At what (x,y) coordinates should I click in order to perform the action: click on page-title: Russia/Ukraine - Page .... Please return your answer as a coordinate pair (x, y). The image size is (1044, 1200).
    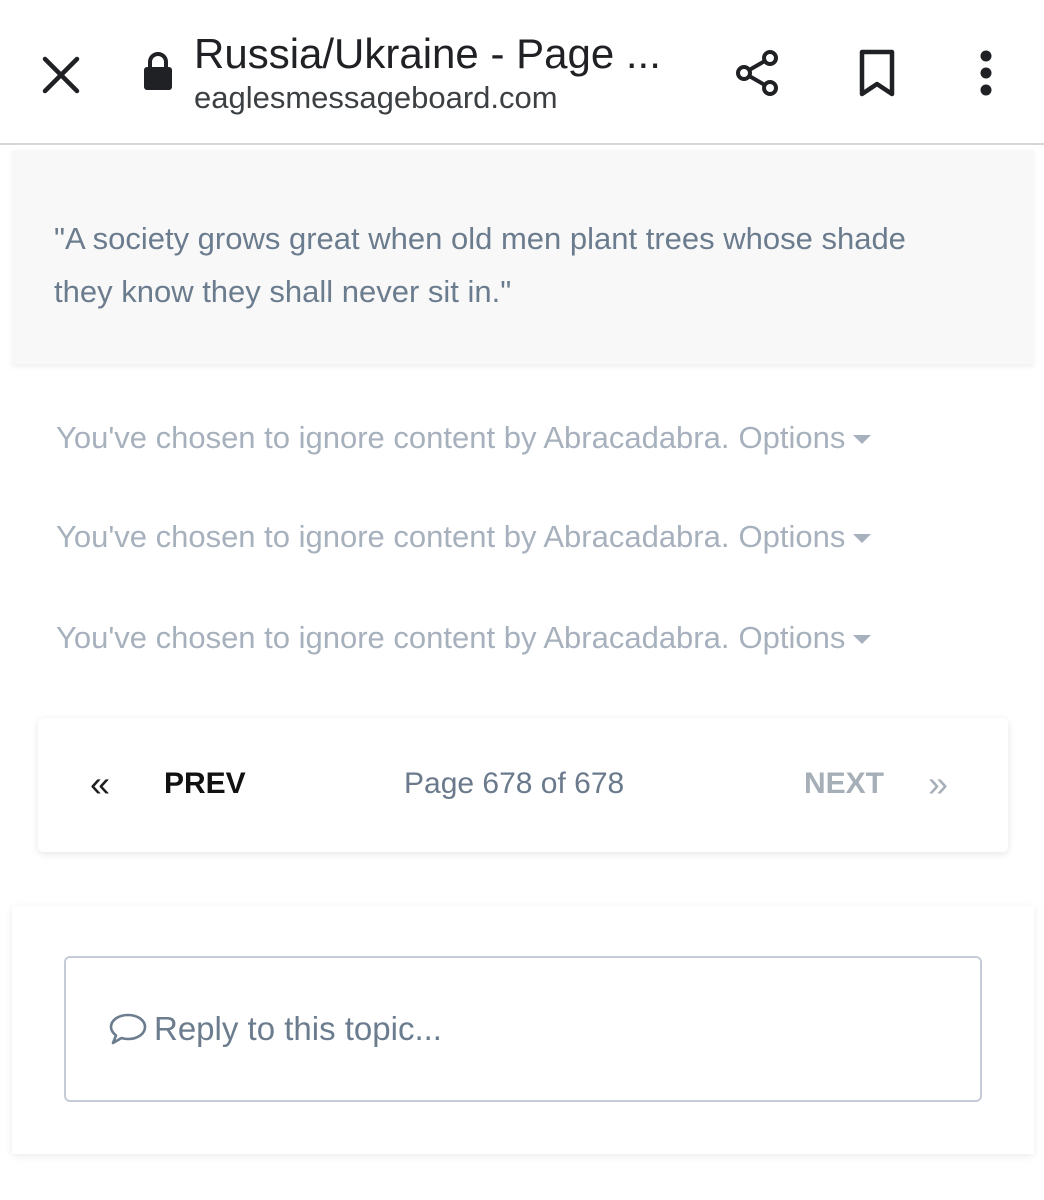
    Looking at the image, I should click on (427, 53).